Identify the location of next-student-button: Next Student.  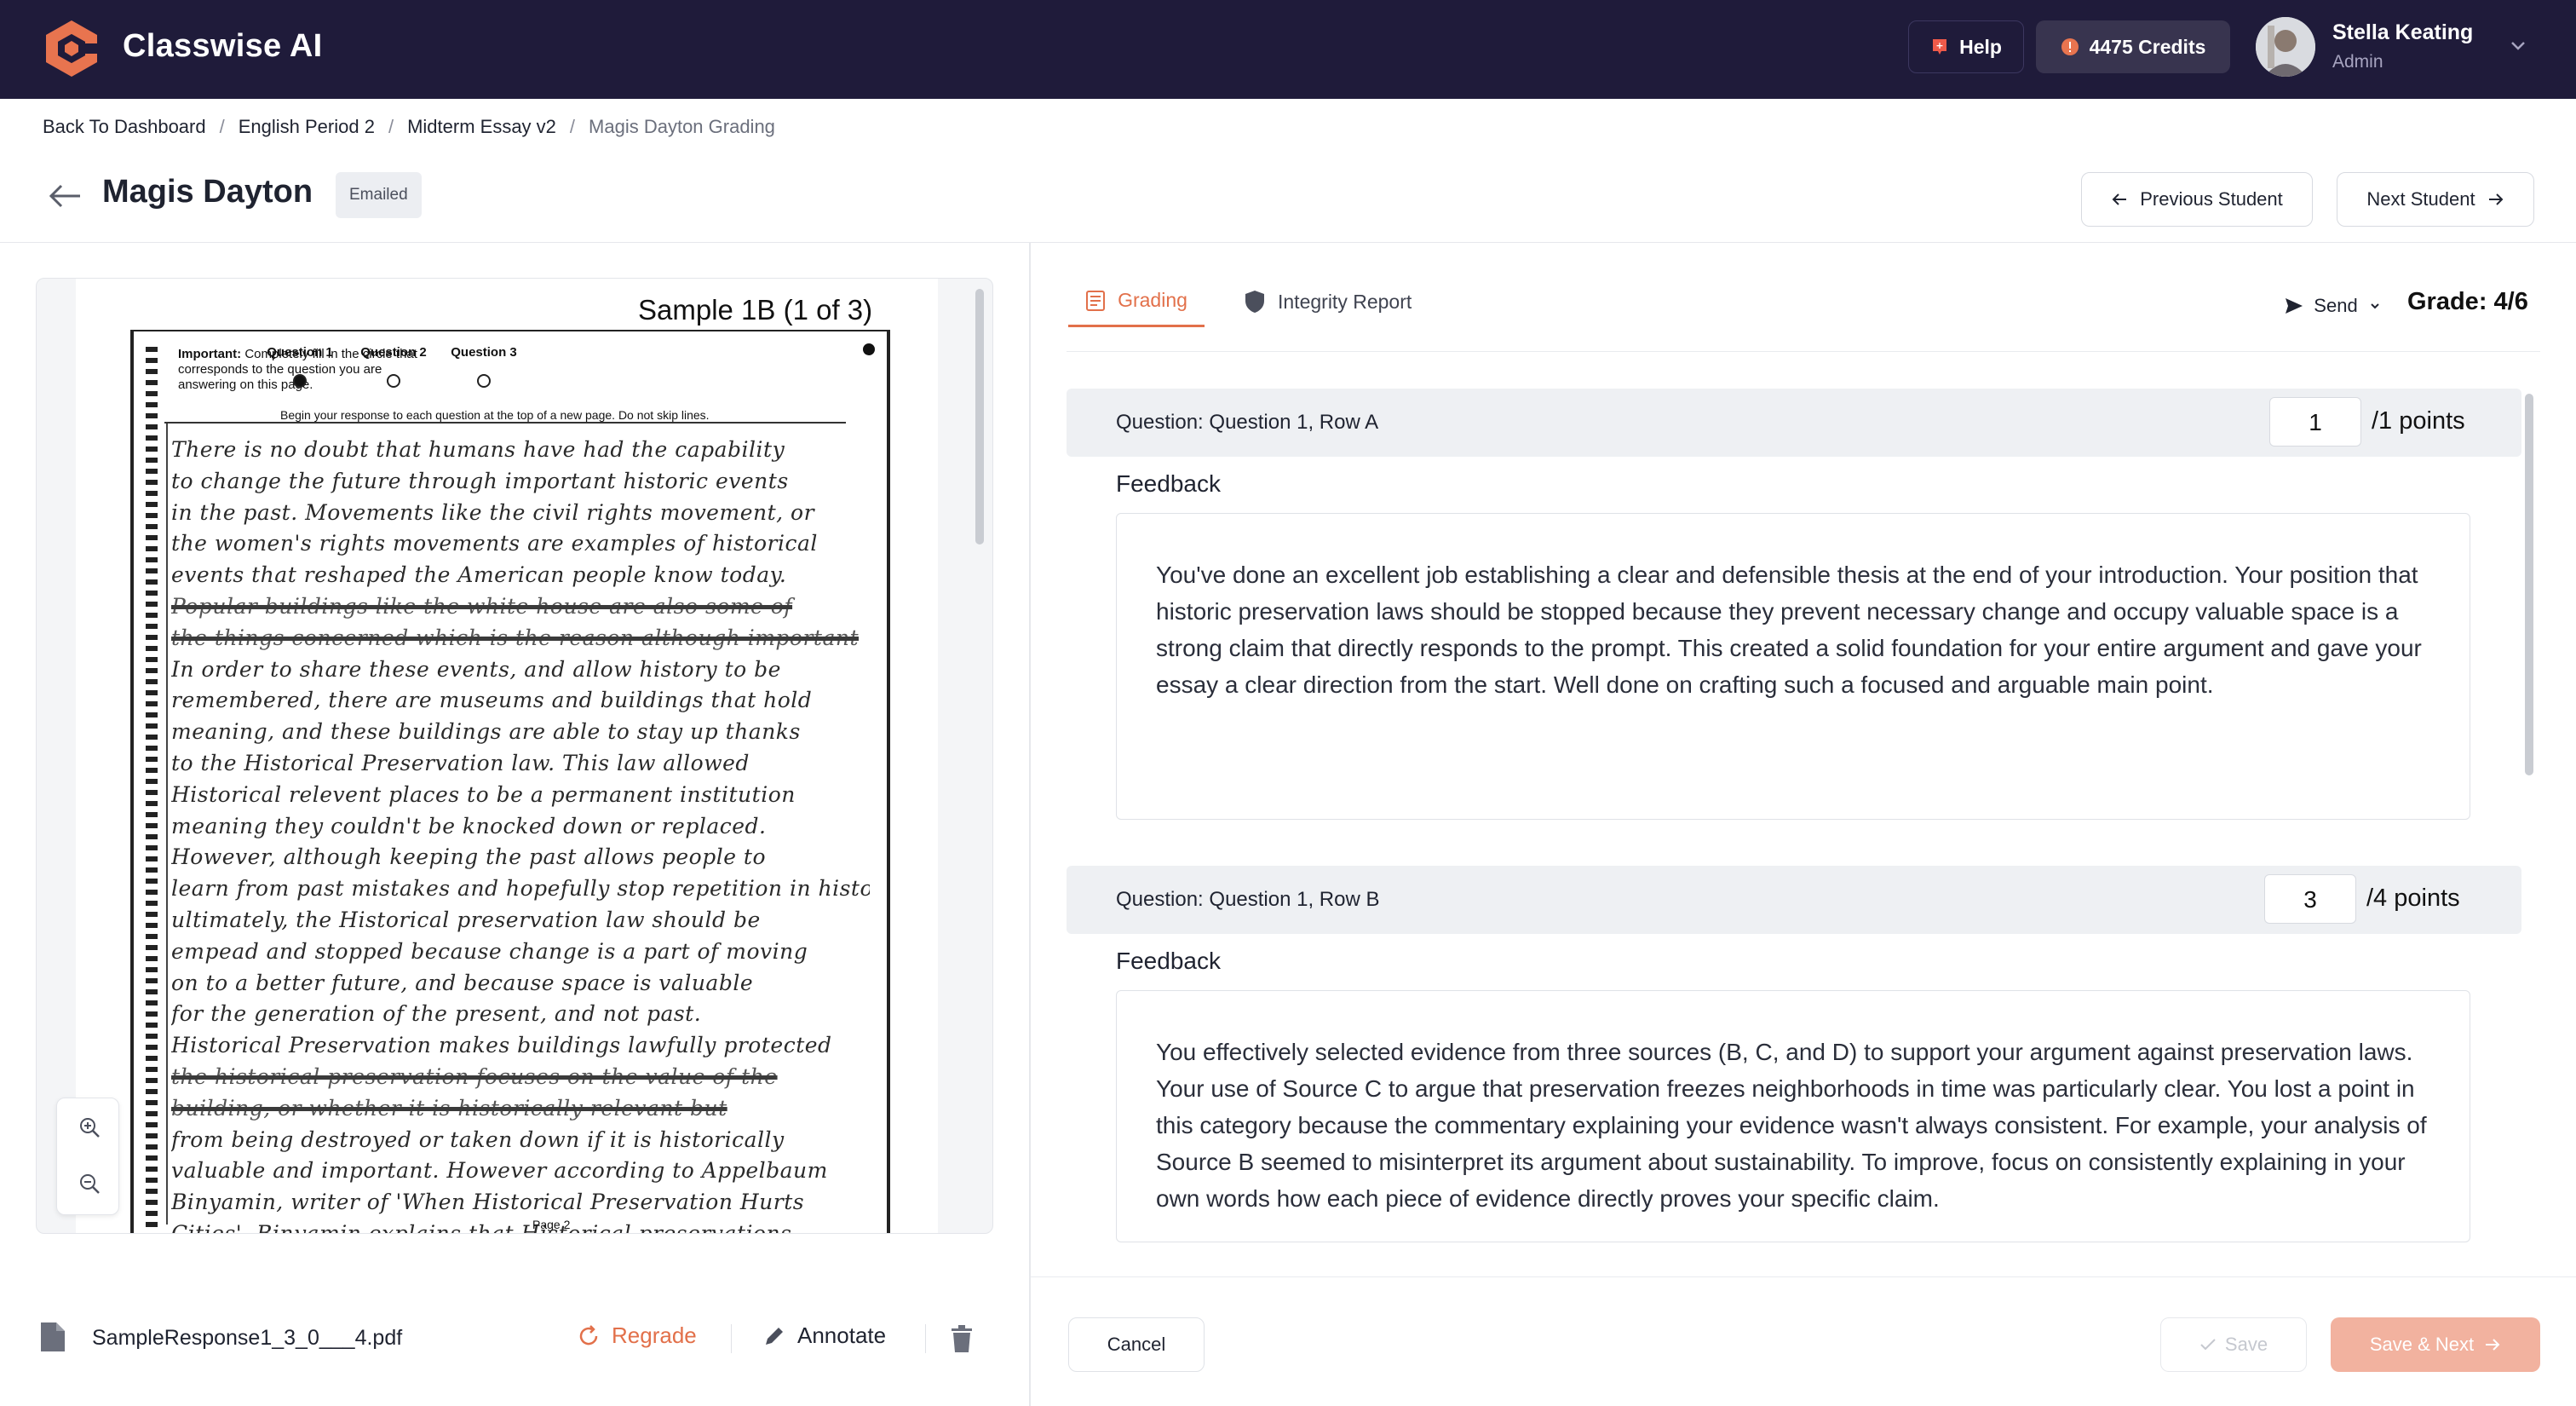
(2435, 199).